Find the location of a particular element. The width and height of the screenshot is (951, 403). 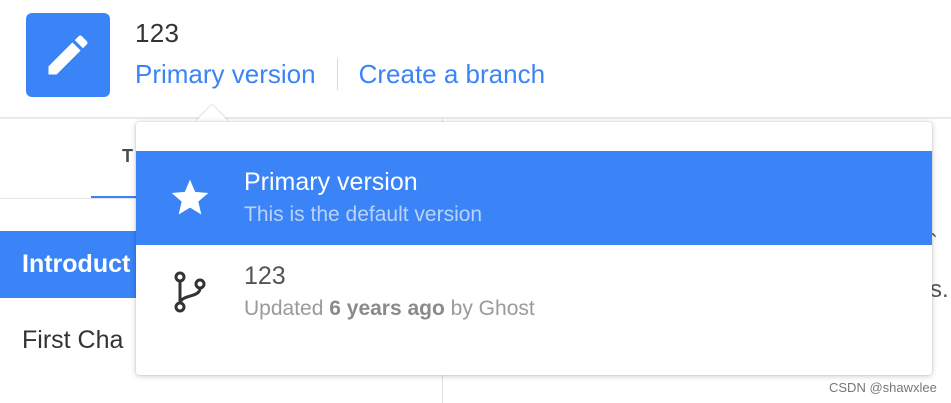

primary-version-link: Primary version is located at coordinates (225, 74).